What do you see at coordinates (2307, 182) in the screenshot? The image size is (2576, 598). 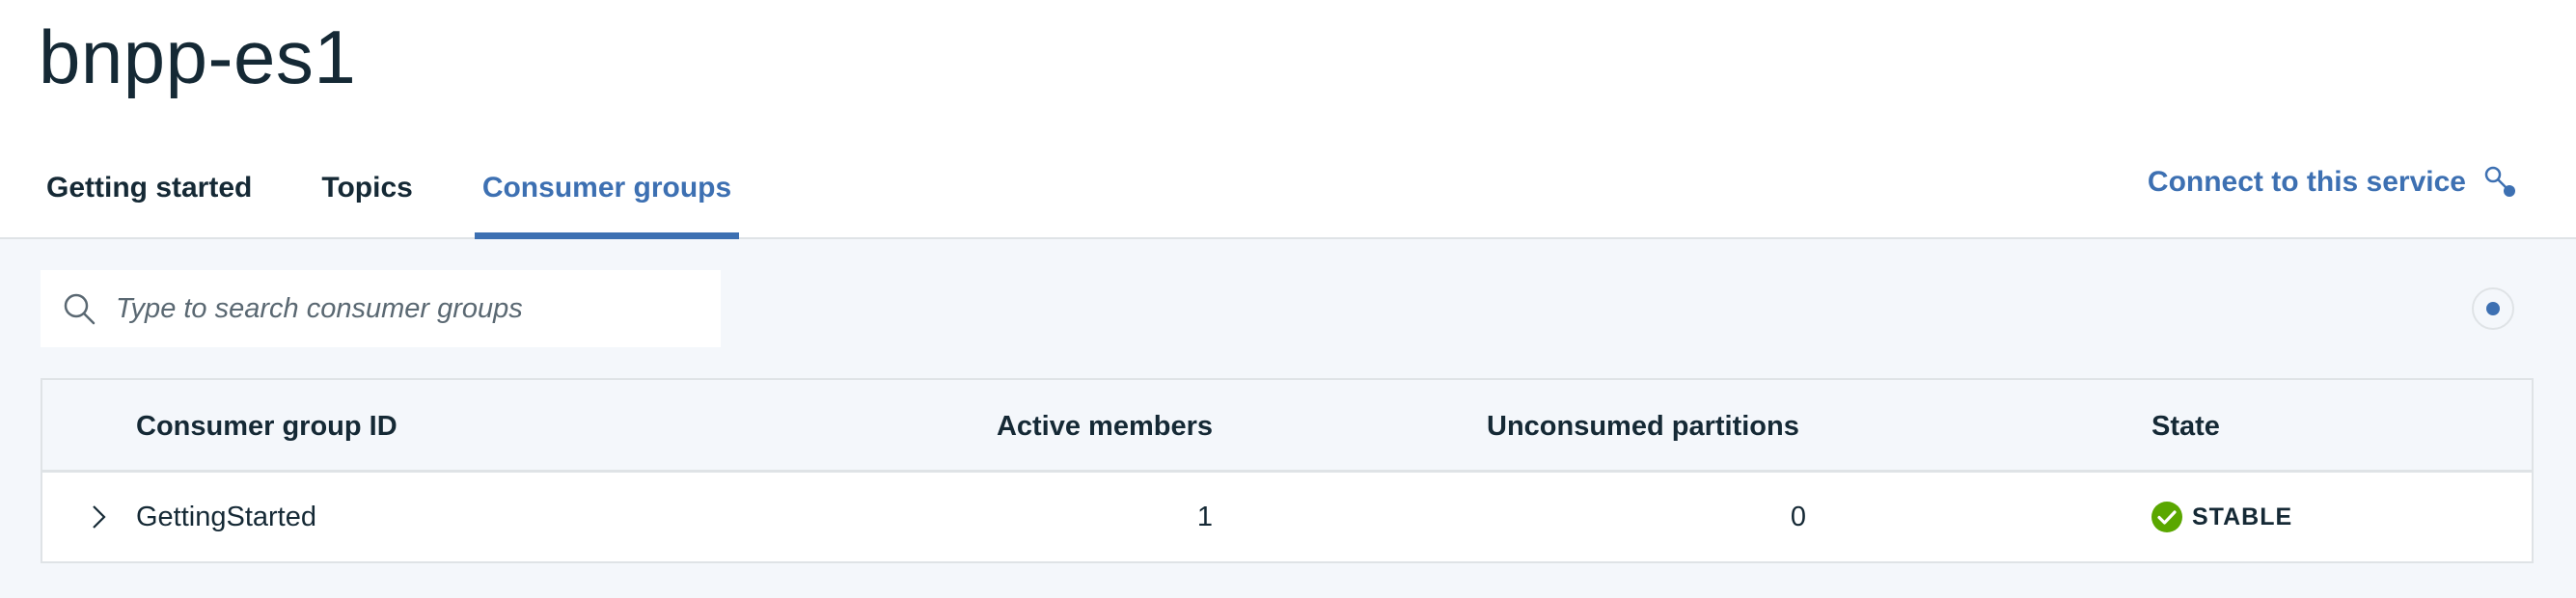 I see `connect-label: Connect to this service` at bounding box center [2307, 182].